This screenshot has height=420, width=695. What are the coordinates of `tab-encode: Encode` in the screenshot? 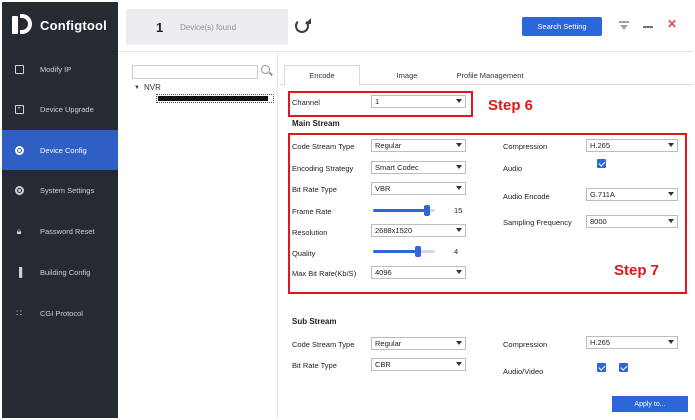 It's located at (322, 75).